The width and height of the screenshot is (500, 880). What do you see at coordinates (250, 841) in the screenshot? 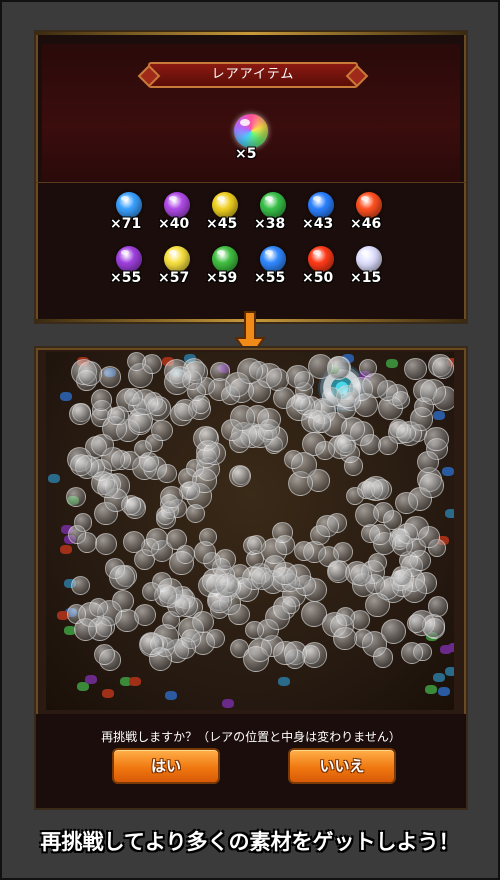
I see `footer-caption: 再挑戦してより多くの素材をゲットしよう！` at bounding box center [250, 841].